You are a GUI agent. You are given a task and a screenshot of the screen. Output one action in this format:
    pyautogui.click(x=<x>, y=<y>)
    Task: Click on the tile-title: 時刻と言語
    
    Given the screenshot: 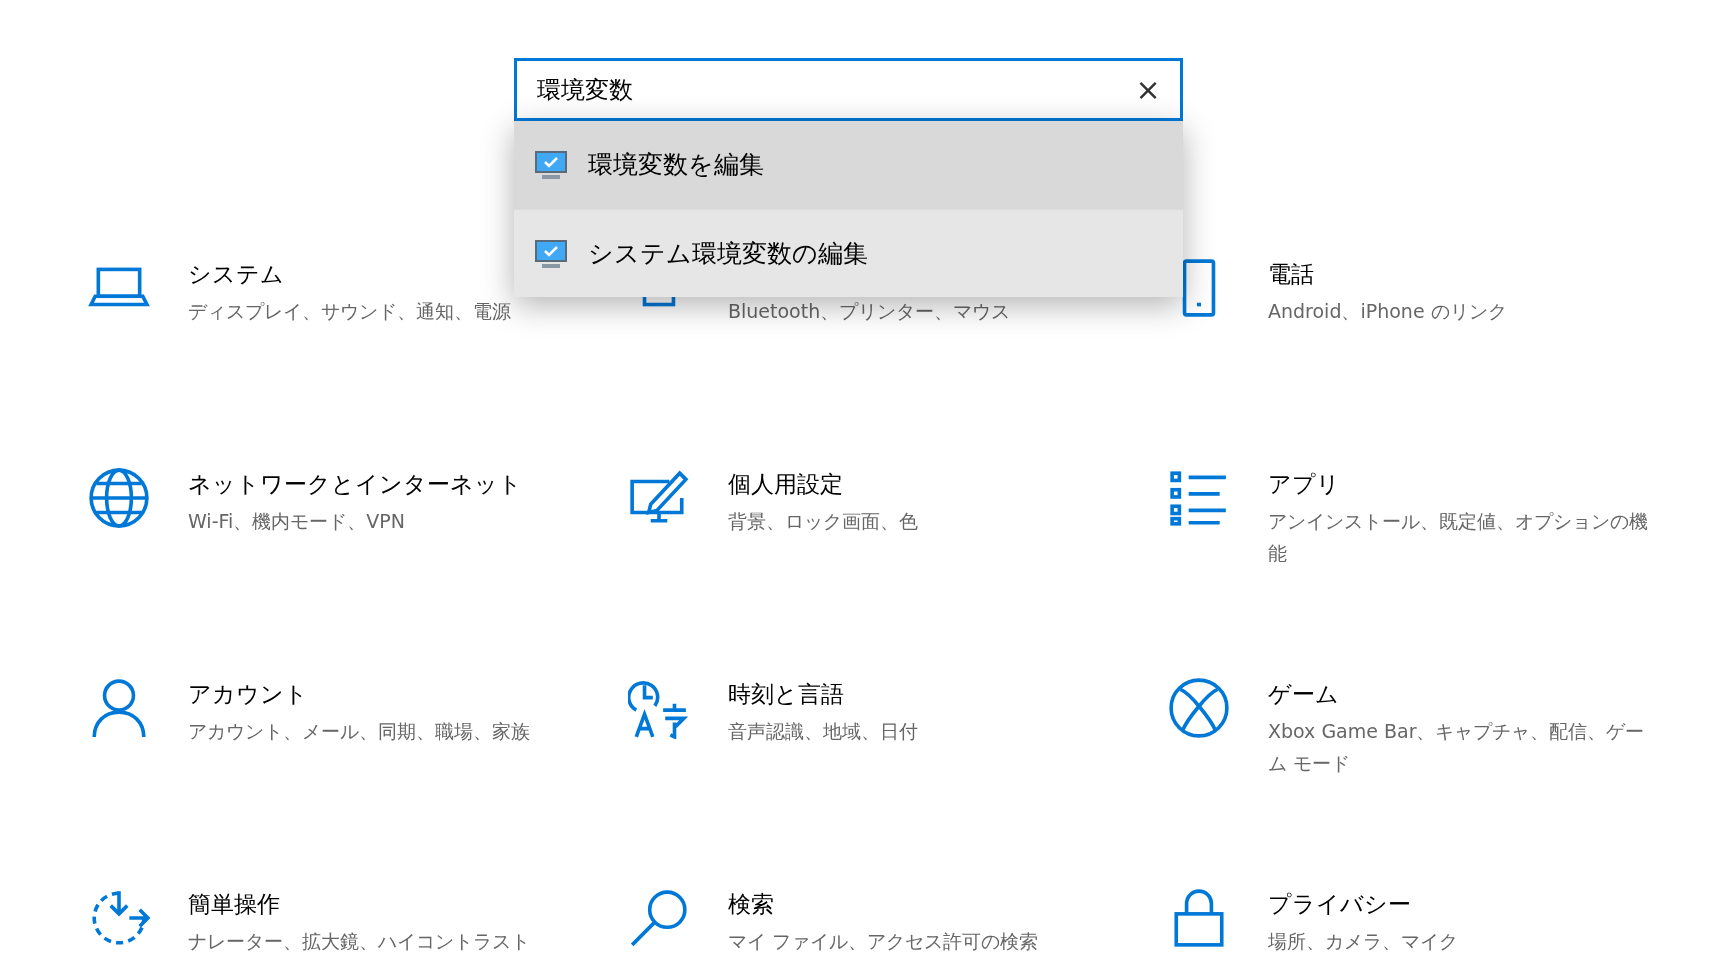 What is the action you would take?
    pyautogui.click(x=786, y=694)
    